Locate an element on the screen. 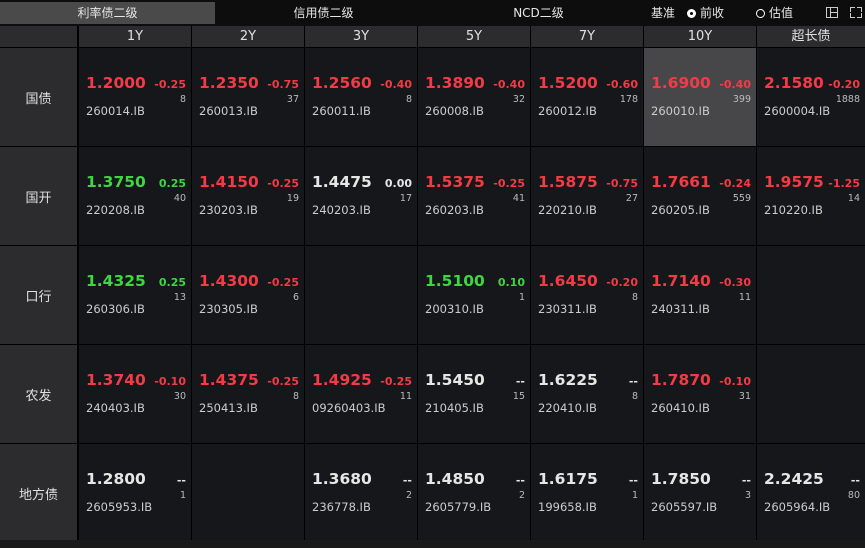 The image size is (865, 548). quote-cell: 1.5875 -0.75 27 220210.IB is located at coordinates (587, 196).